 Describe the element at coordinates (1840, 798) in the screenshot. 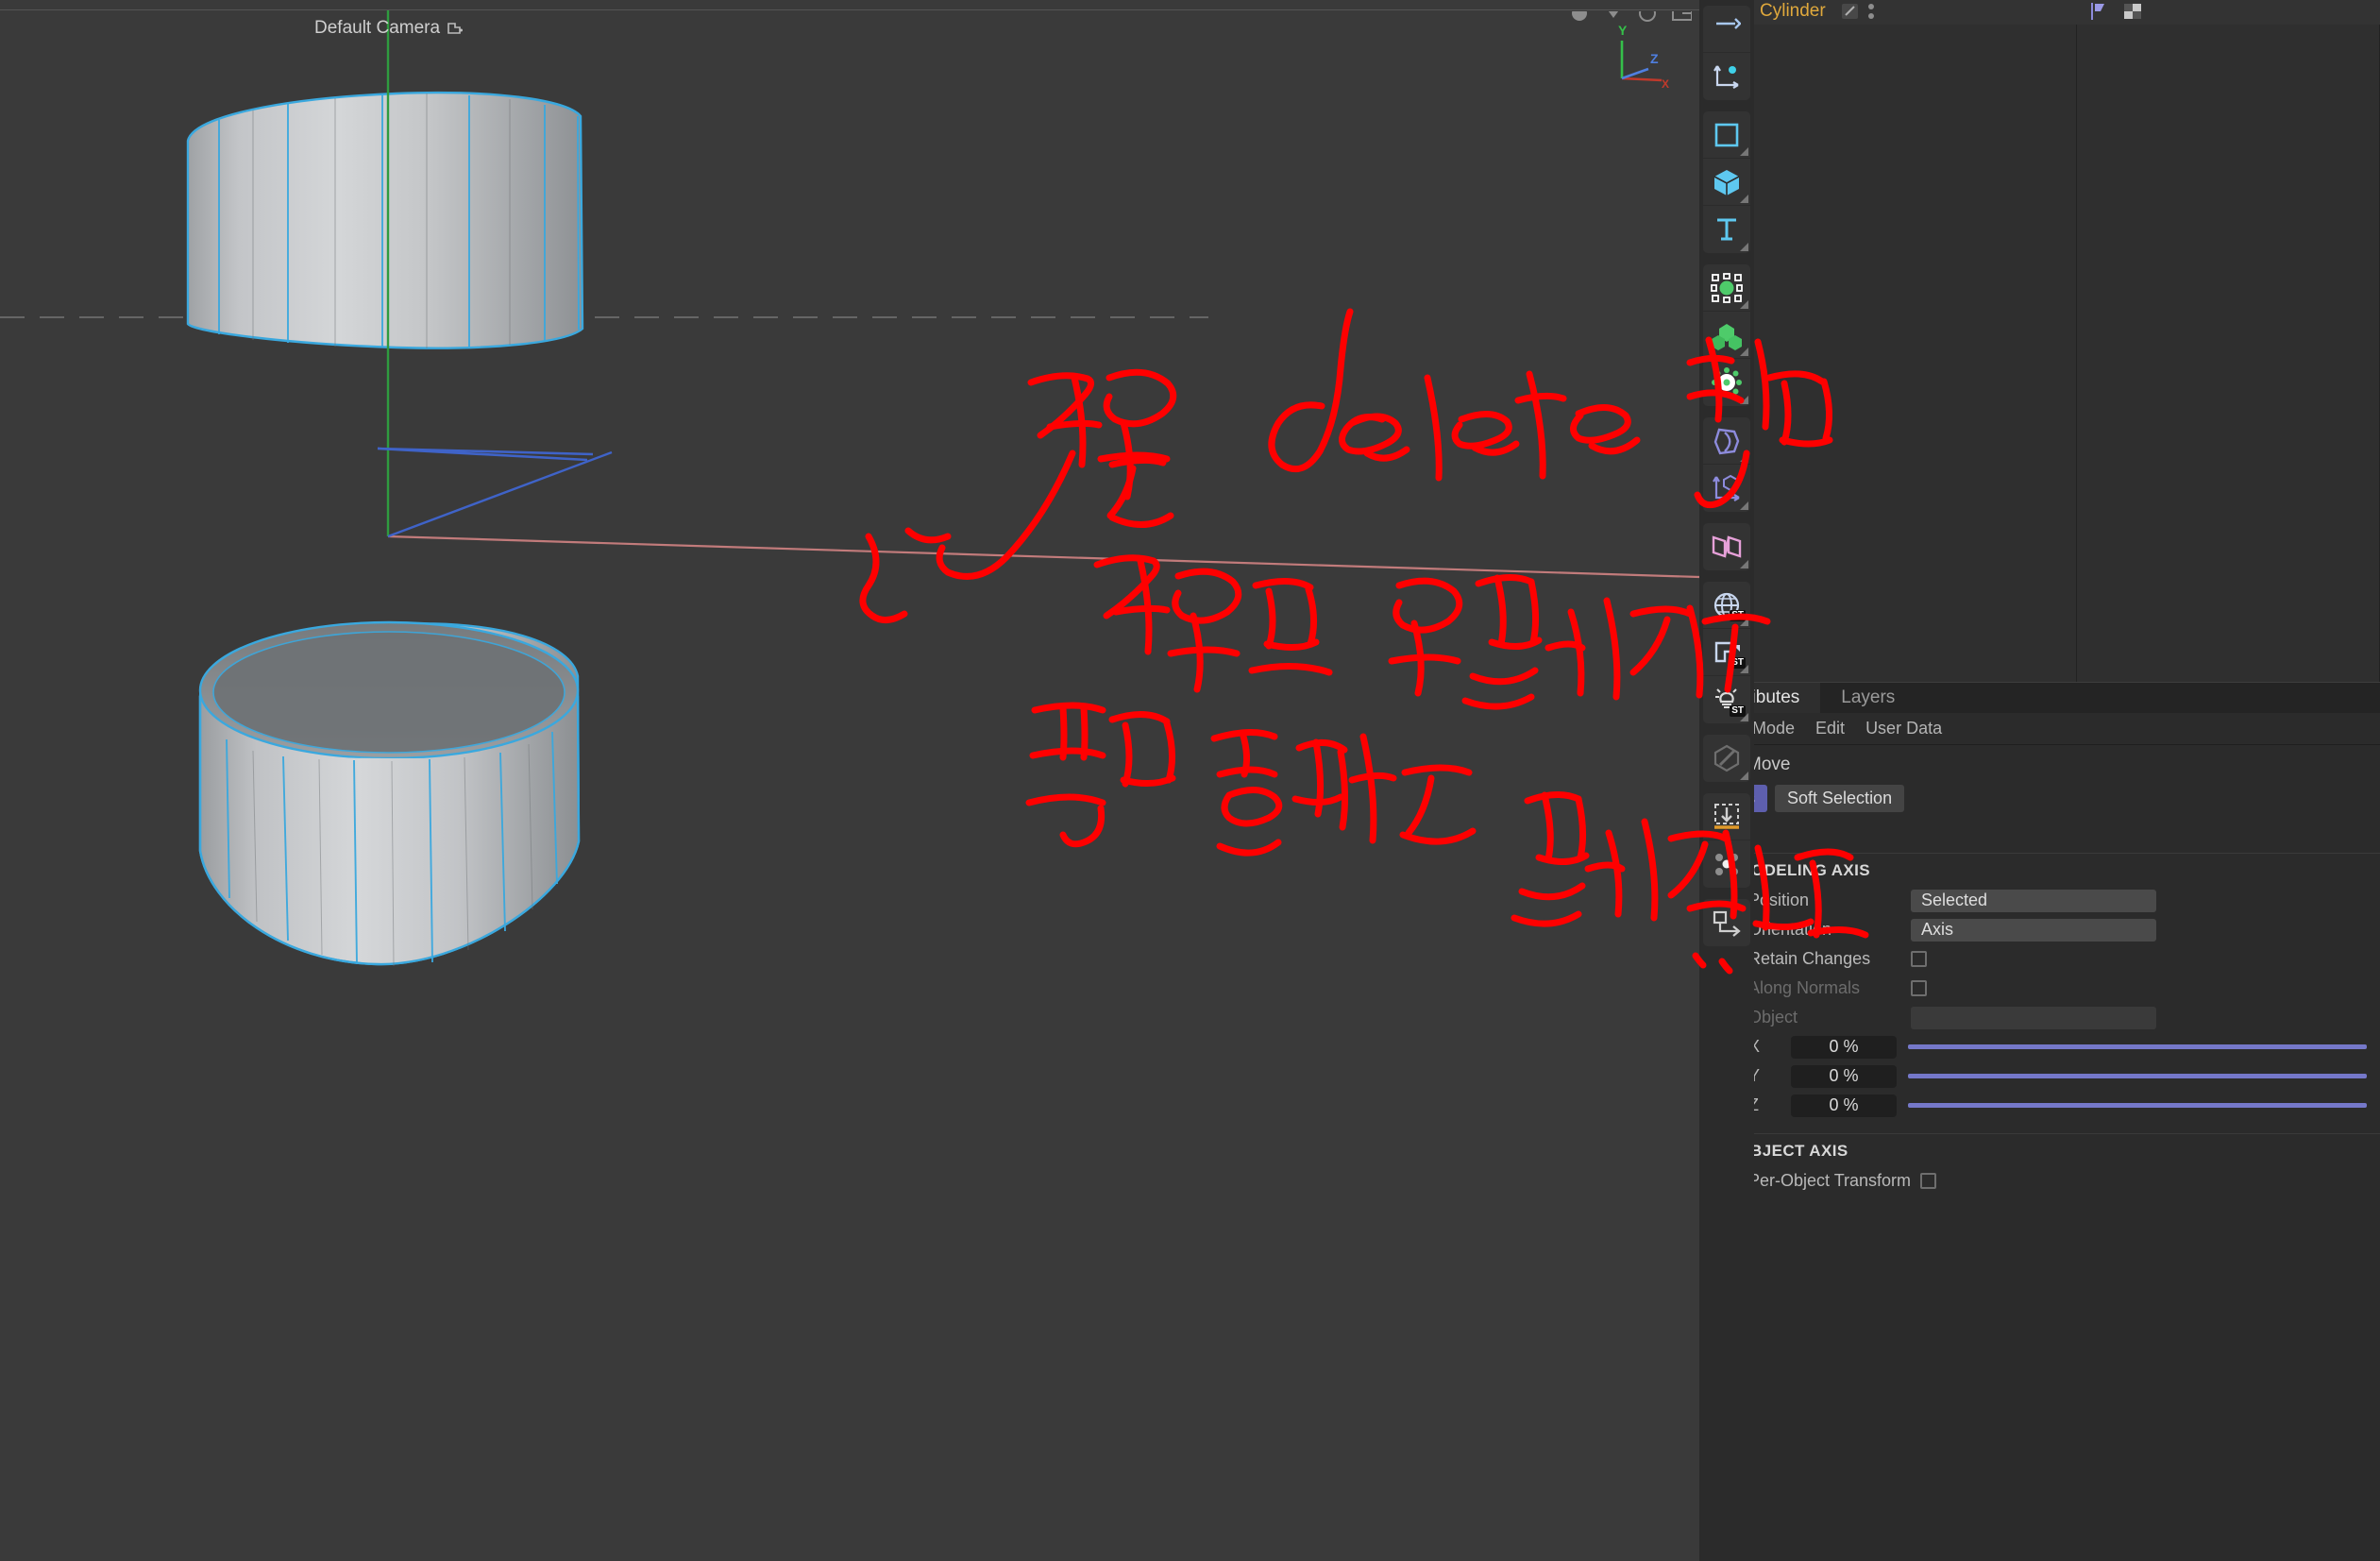

I see `mode-soft-selection-button: Soft Selection` at that location.